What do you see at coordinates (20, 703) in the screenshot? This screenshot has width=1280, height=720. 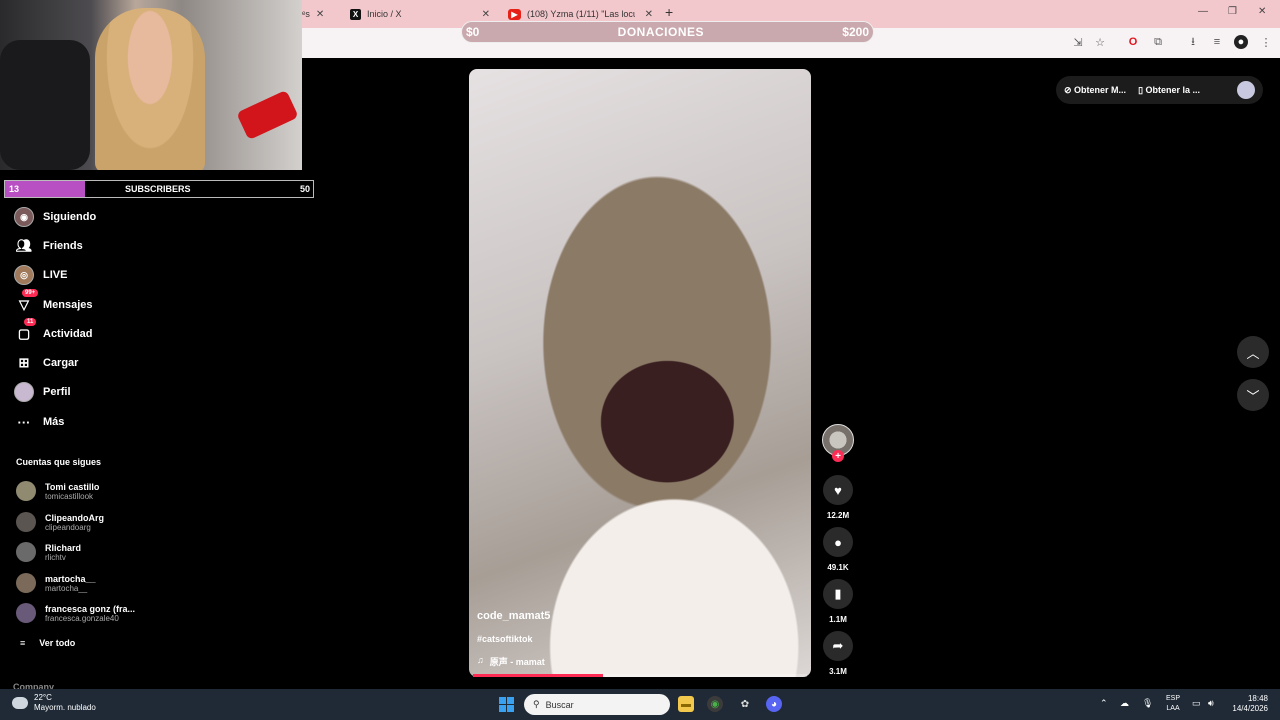 I see `cloud-icon` at bounding box center [20, 703].